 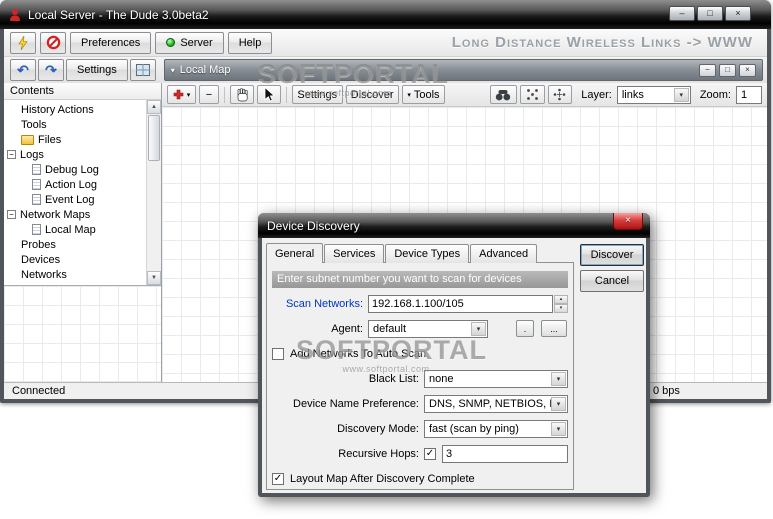 What do you see at coordinates (173, 70) in the screenshot?
I see `pane-dropdown-icon: ▾` at bounding box center [173, 70].